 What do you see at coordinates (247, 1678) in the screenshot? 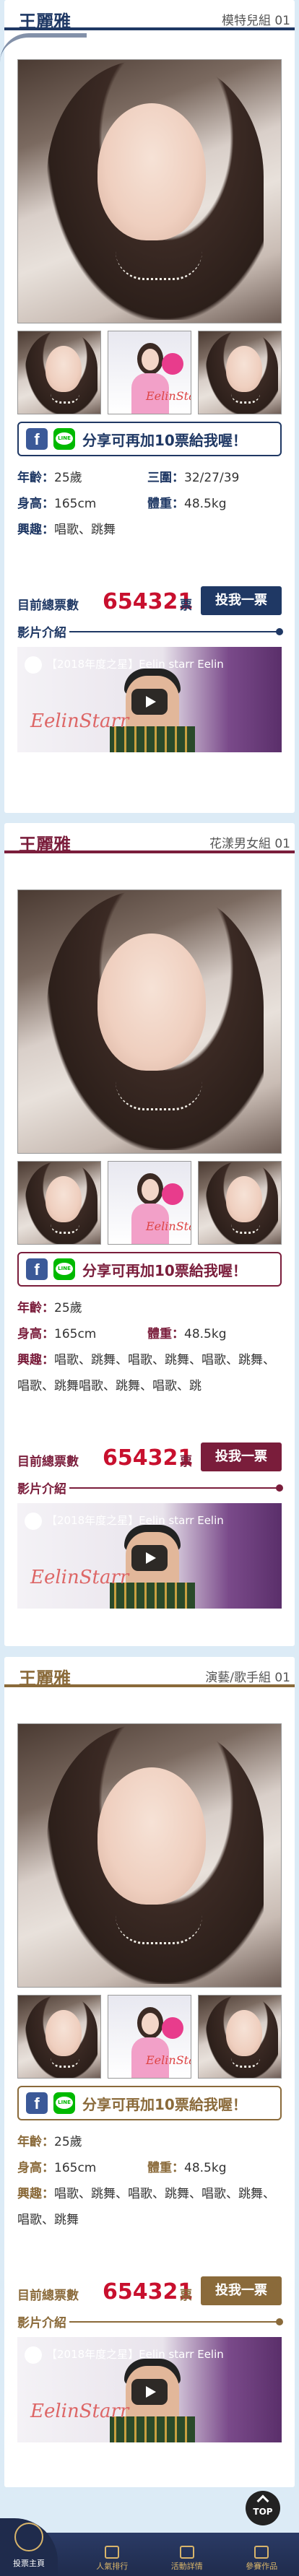
I see `contestant-group: 演藝/歌手組 01` at bounding box center [247, 1678].